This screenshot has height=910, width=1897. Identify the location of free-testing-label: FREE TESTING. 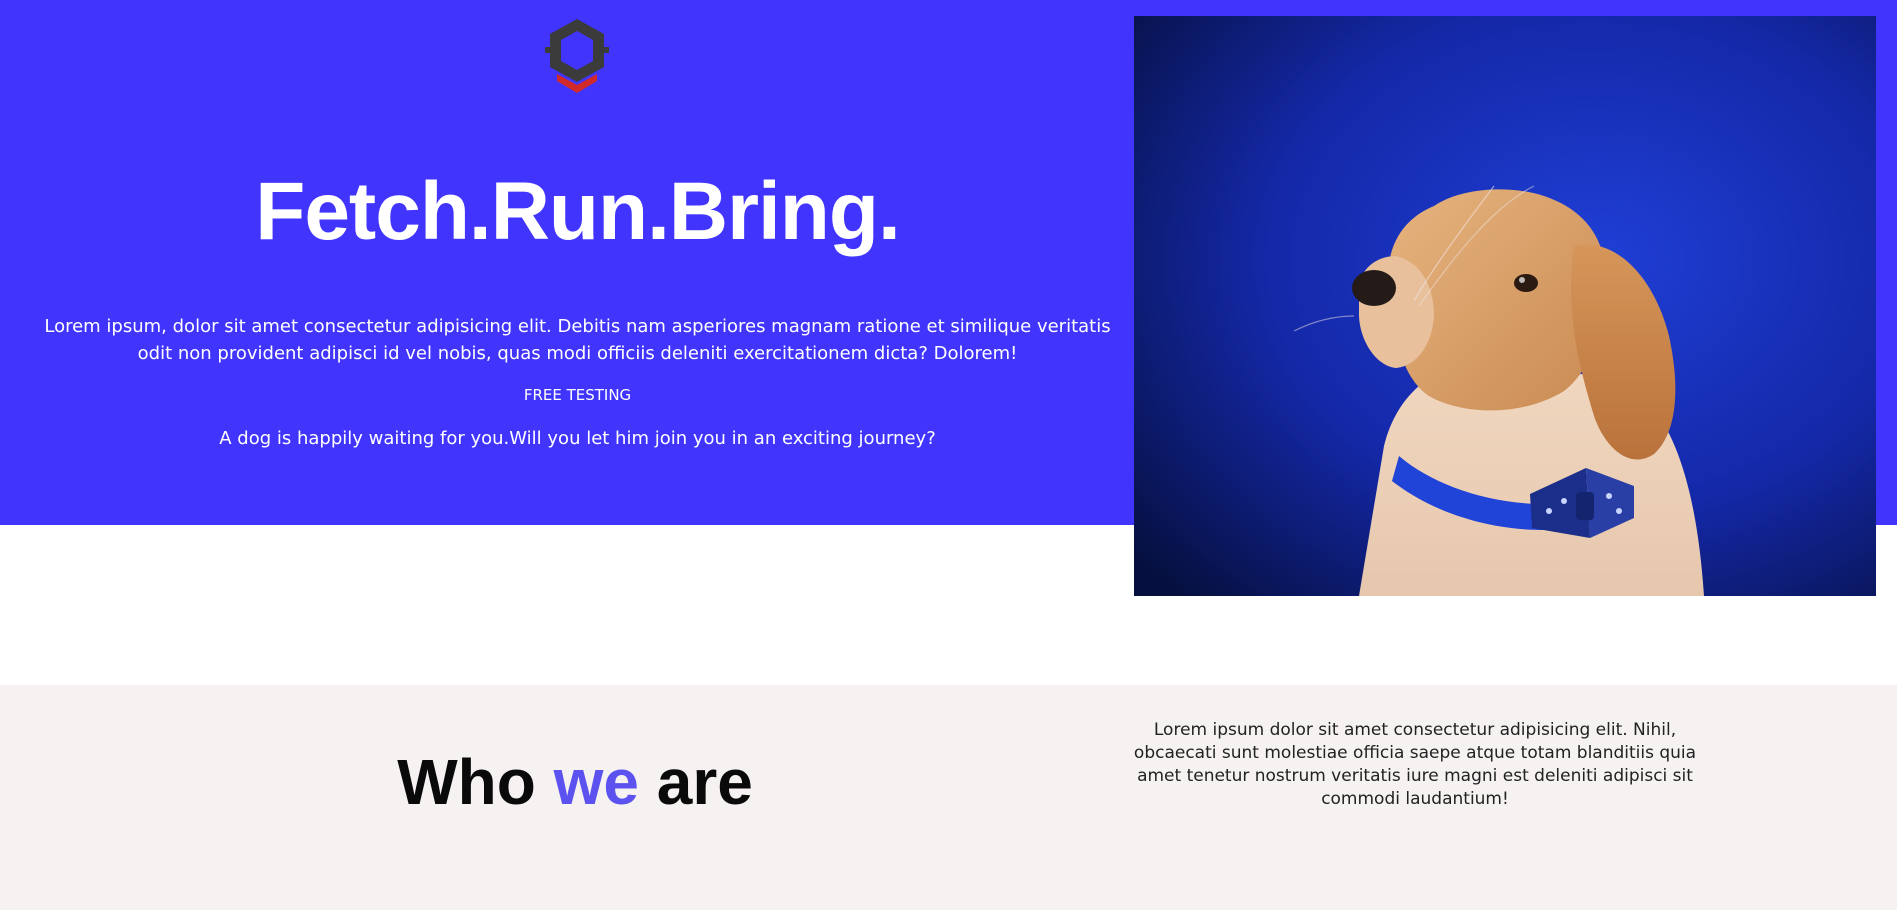
(577, 395).